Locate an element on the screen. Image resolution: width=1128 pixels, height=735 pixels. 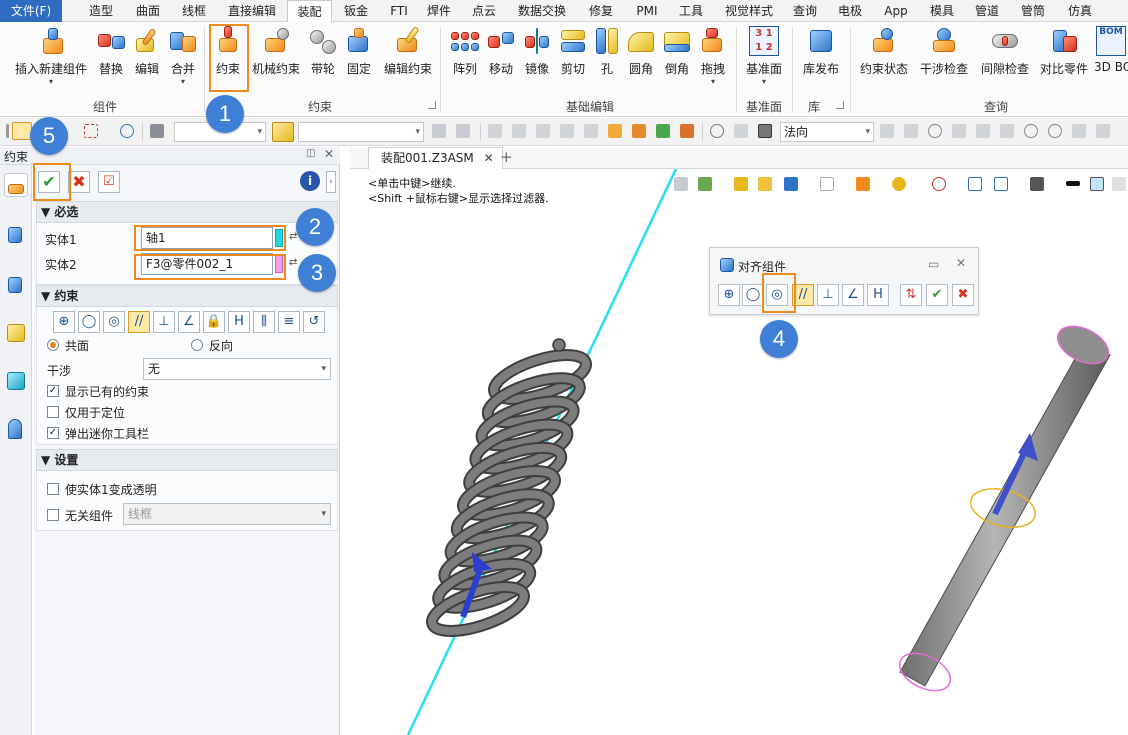
mini-tangent-button: ◯ is located at coordinates (753, 295).